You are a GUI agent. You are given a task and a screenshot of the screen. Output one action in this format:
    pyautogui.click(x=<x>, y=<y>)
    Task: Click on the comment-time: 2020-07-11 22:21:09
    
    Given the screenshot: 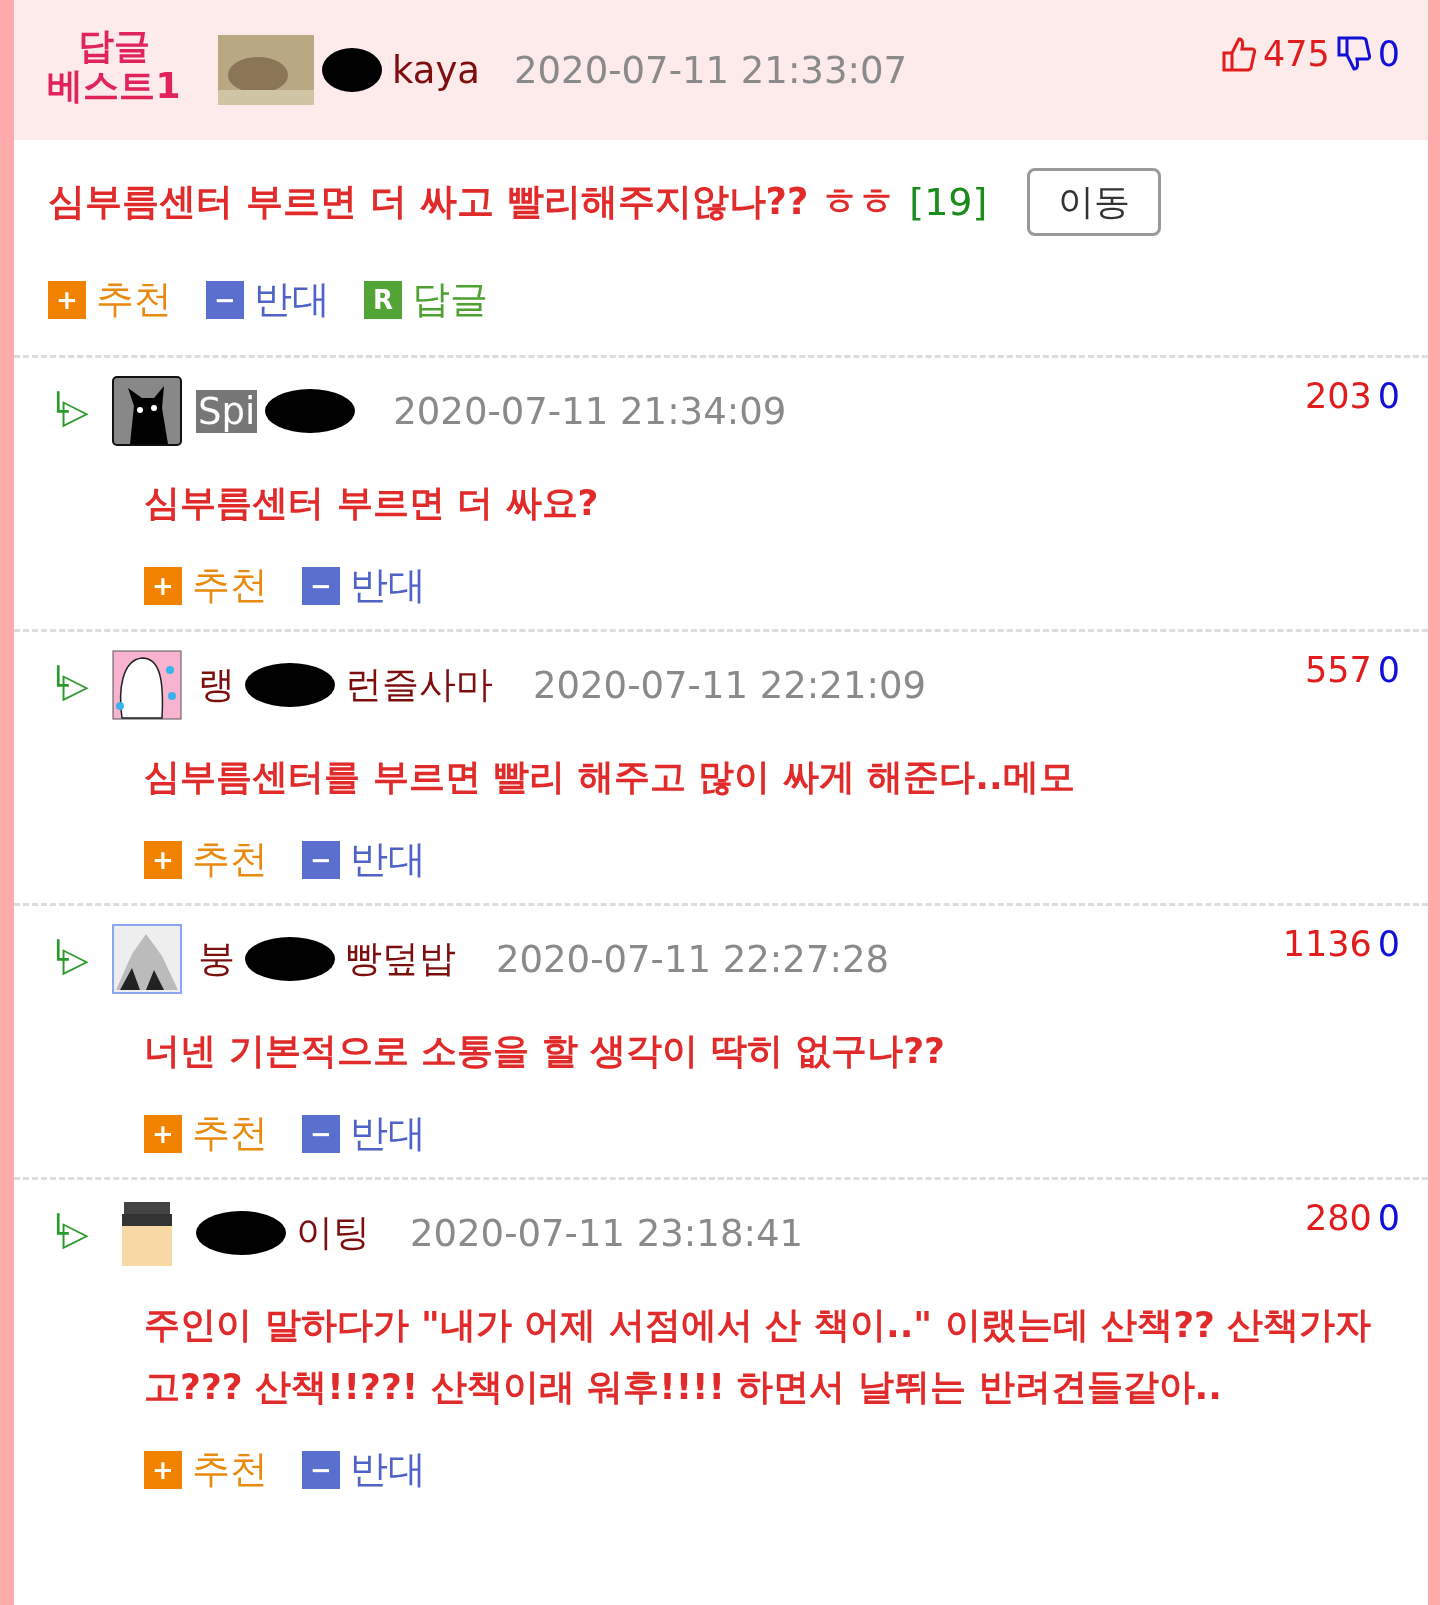 What is the action you would take?
    pyautogui.click(x=729, y=685)
    